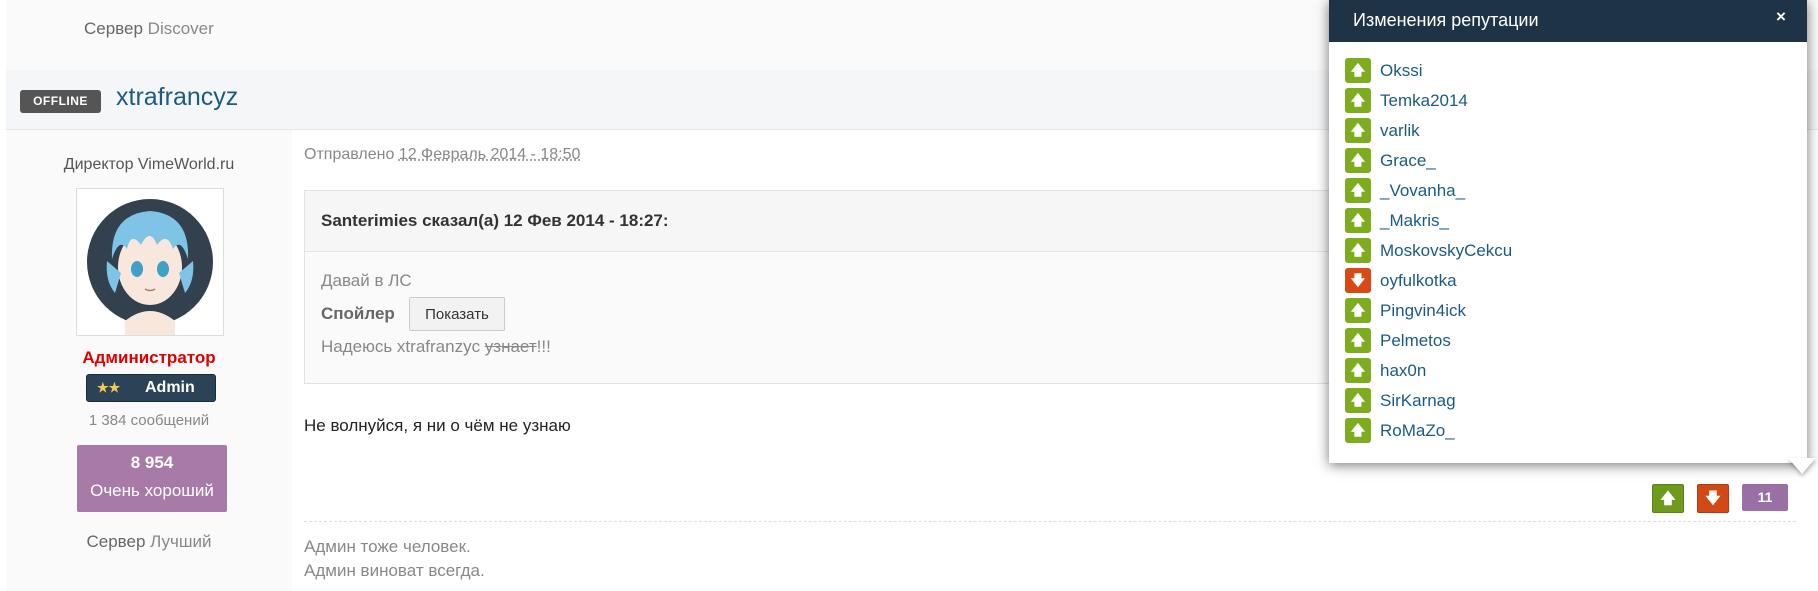  I want to click on reputation-user-link: varlik, so click(1400, 131).